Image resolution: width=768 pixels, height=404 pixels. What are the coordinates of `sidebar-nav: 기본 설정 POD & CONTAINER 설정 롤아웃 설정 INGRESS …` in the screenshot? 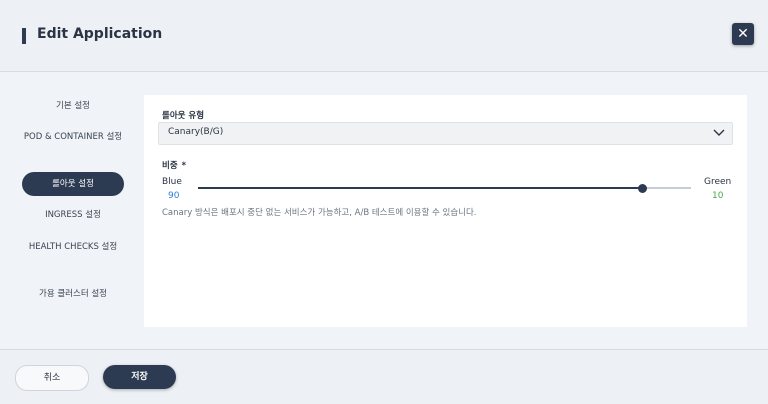 It's located at (72, 210).